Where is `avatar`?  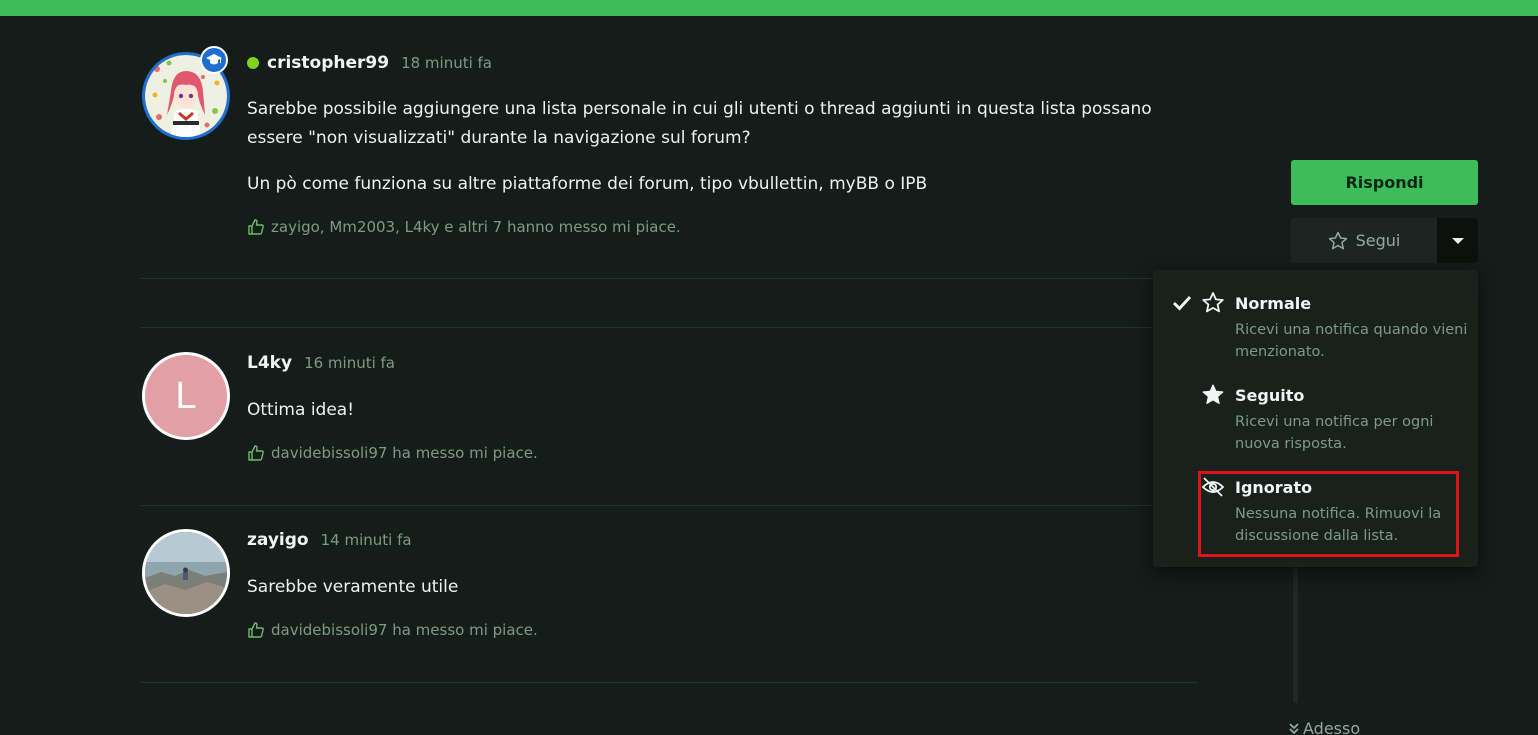 avatar is located at coordinates (186, 573).